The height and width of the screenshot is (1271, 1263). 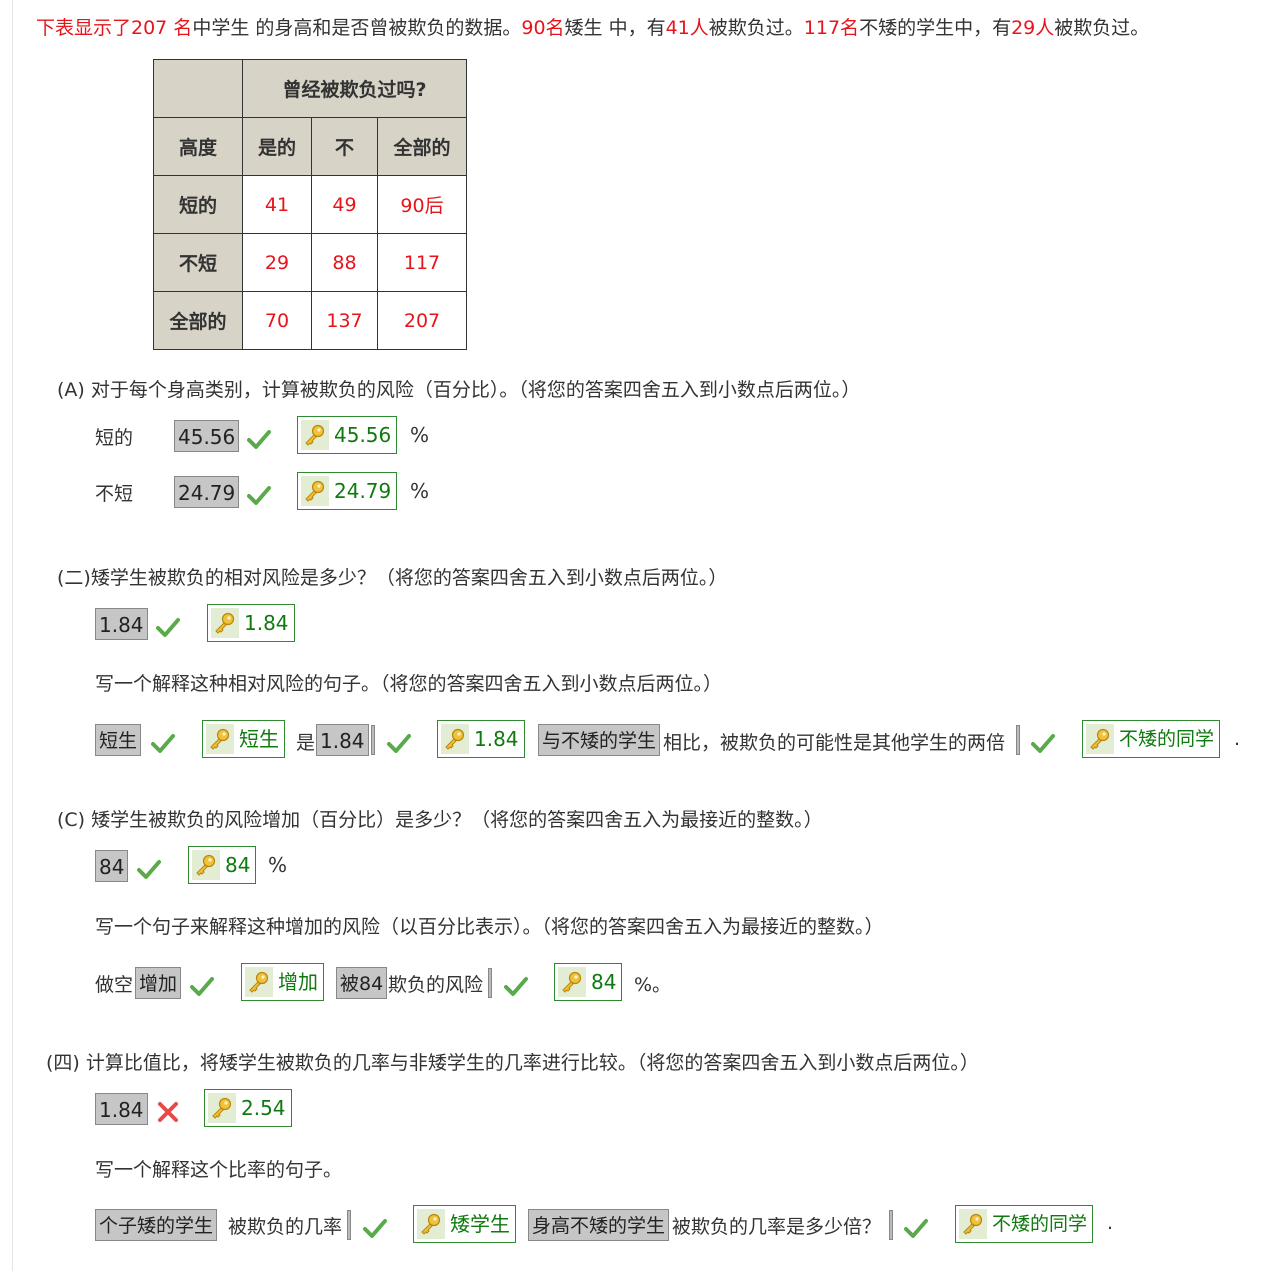 What do you see at coordinates (285, 1227) in the screenshot?
I see `sentence-text: 被欺负的几率` at bounding box center [285, 1227].